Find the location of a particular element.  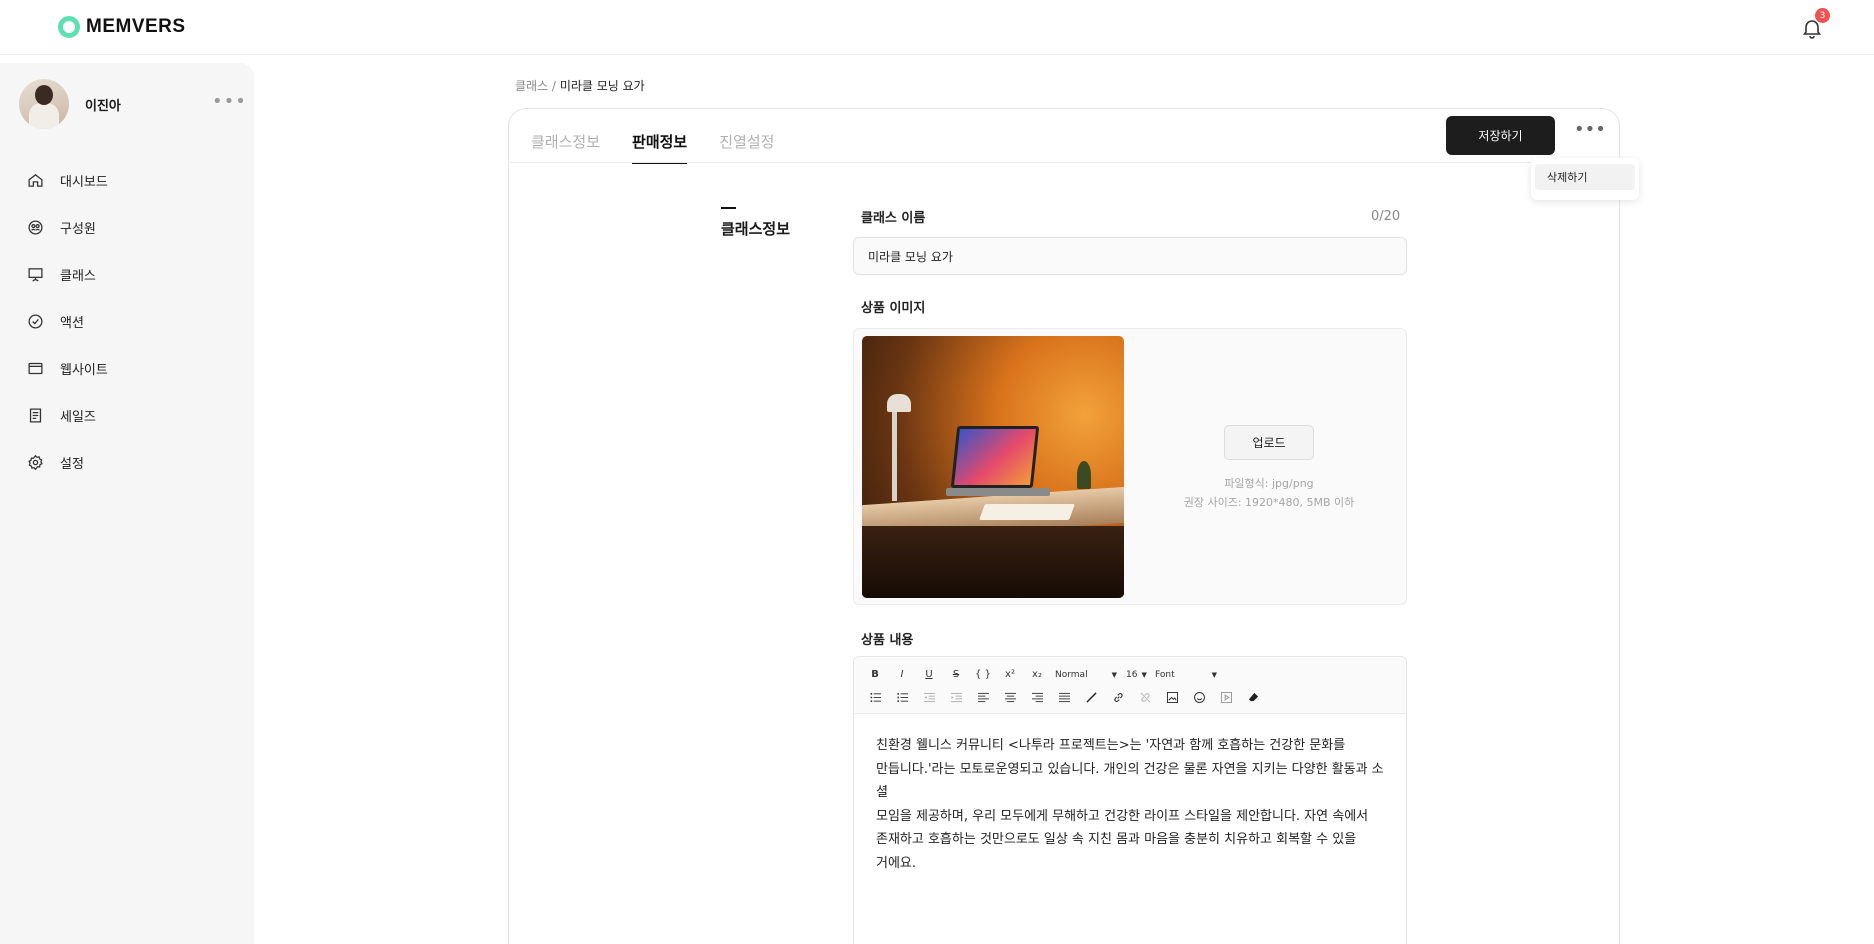

eraser-icon is located at coordinates (1253, 697).